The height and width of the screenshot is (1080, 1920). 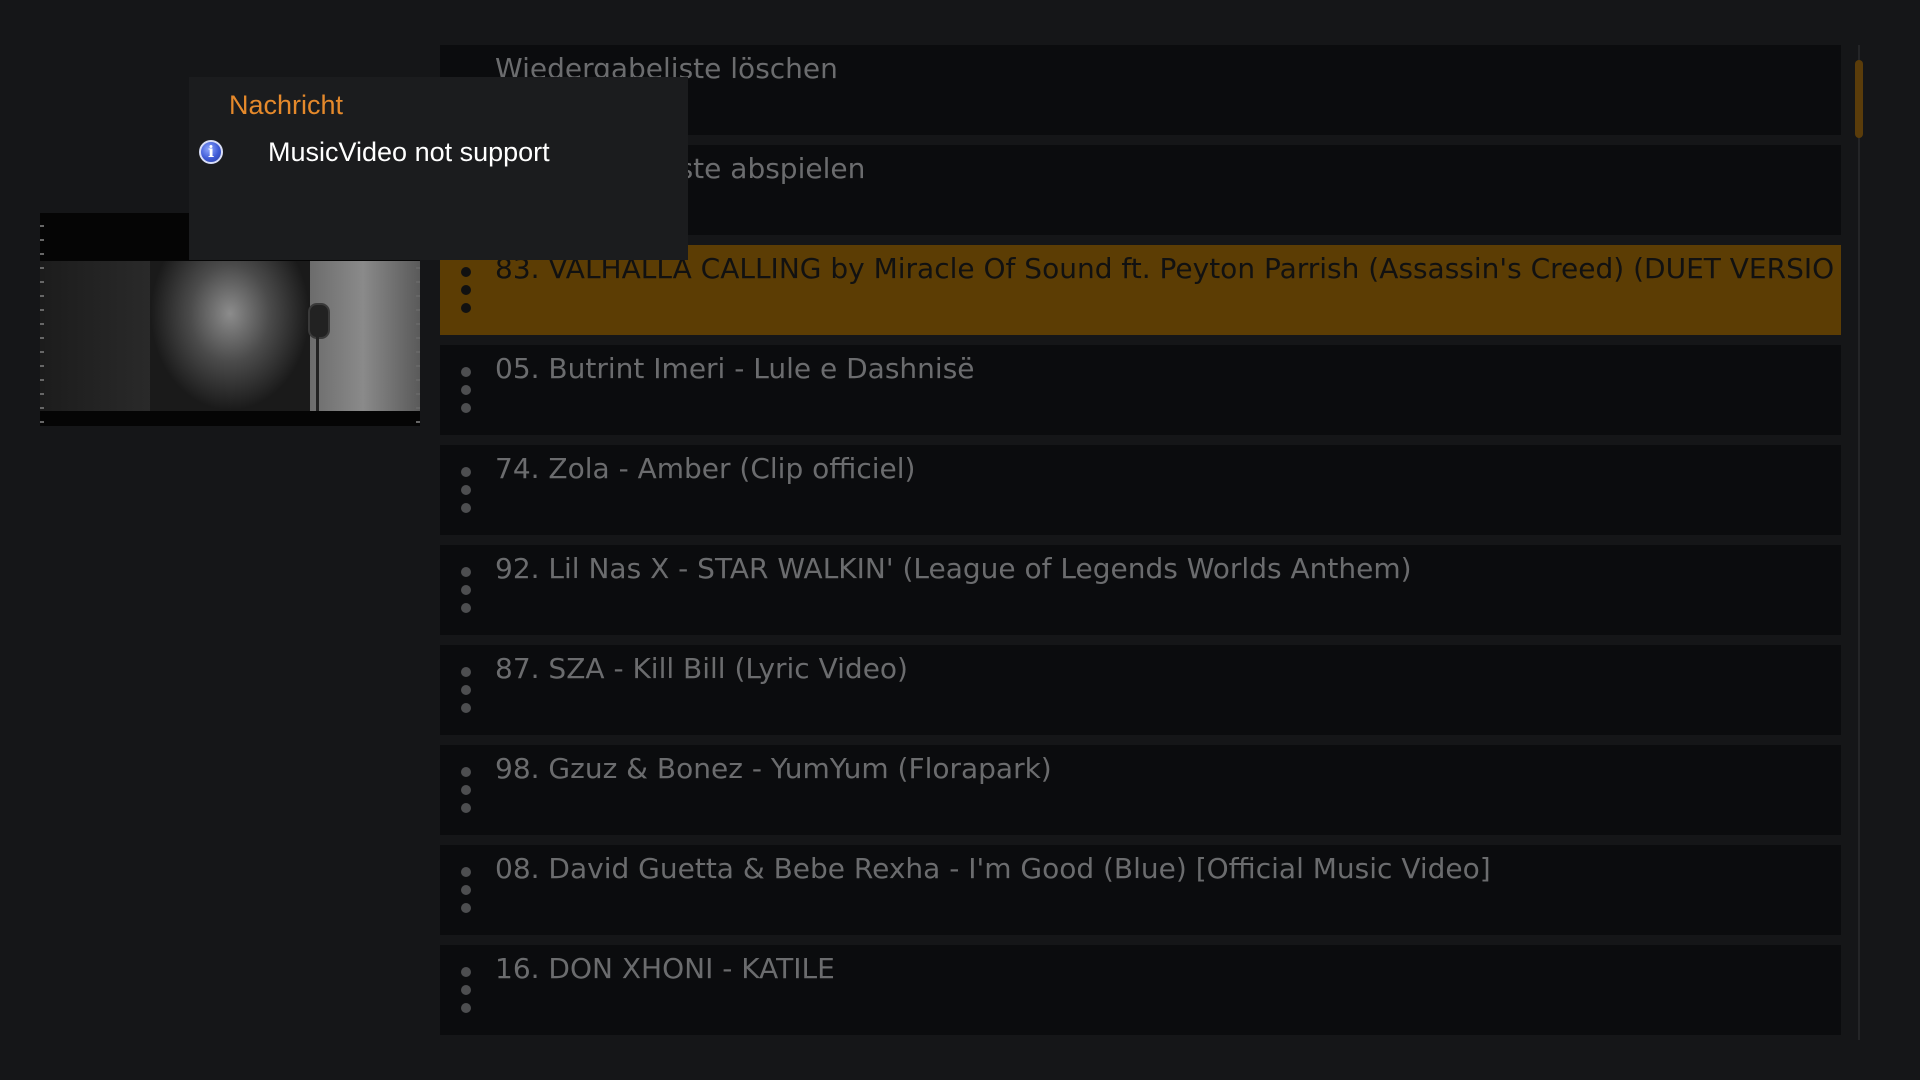 What do you see at coordinates (1140, 390) in the screenshot?
I see `playlist-item: 05. Butrint Imeri - Lule e Dashnisë` at bounding box center [1140, 390].